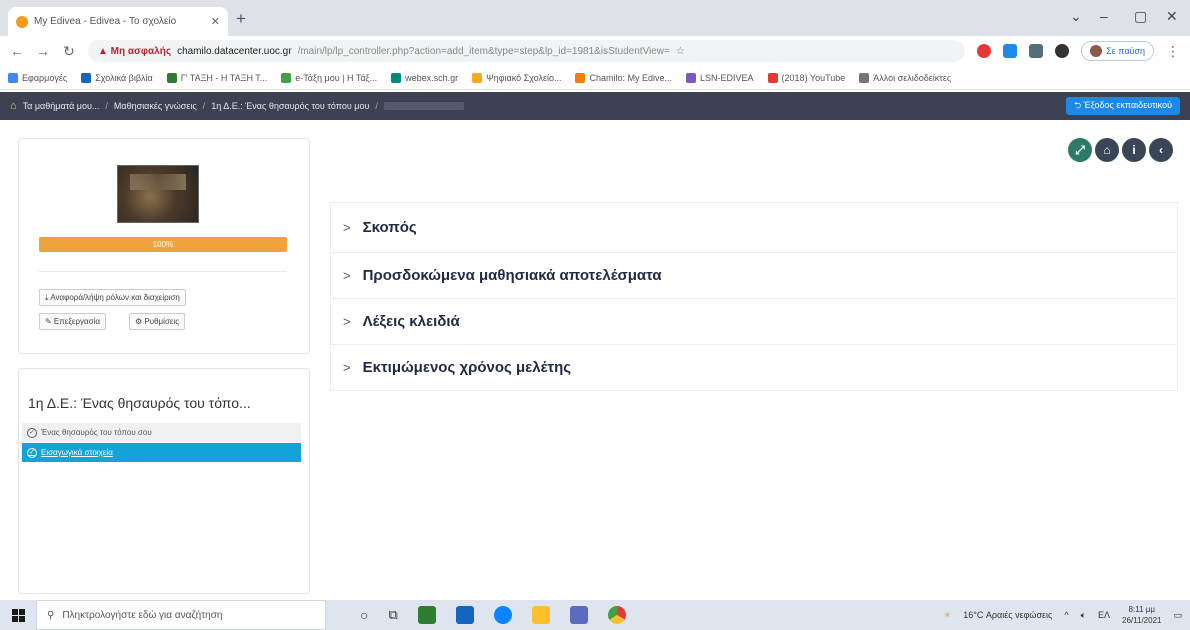 The height and width of the screenshot is (630, 1190). What do you see at coordinates (163, 244) in the screenshot?
I see `progress-bar: 100%` at bounding box center [163, 244].